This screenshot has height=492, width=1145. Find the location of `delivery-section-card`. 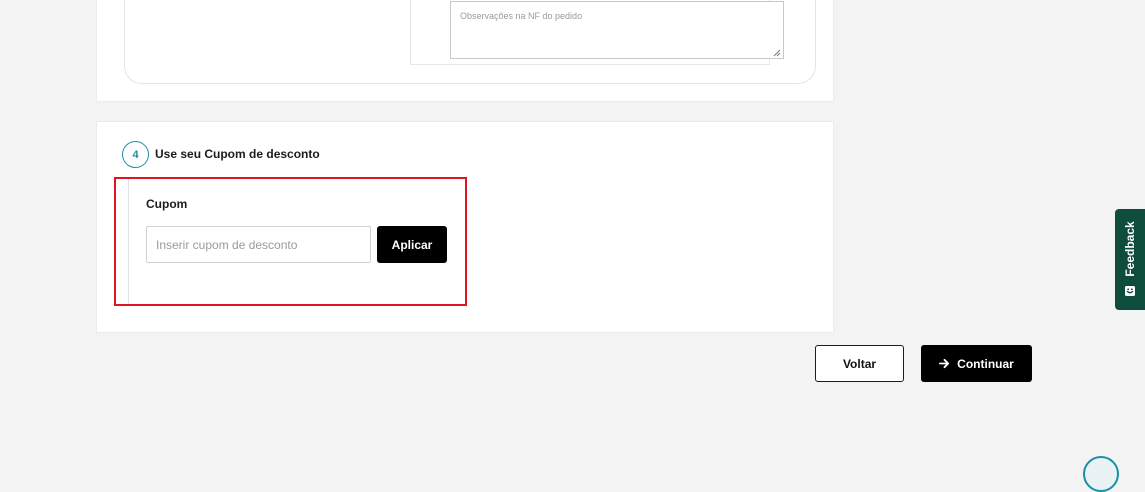

delivery-section-card is located at coordinates (465, 51).